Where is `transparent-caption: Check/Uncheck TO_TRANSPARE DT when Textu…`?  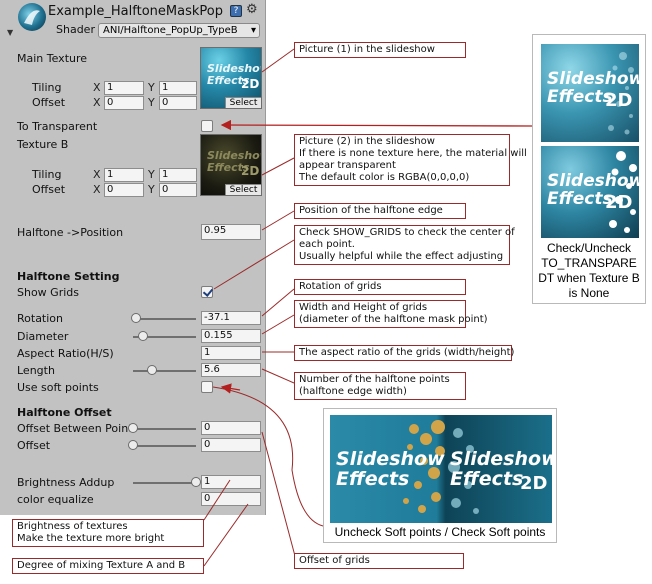 transparent-caption: Check/Uncheck TO_TRANSPARE DT when Textu… is located at coordinates (589, 271).